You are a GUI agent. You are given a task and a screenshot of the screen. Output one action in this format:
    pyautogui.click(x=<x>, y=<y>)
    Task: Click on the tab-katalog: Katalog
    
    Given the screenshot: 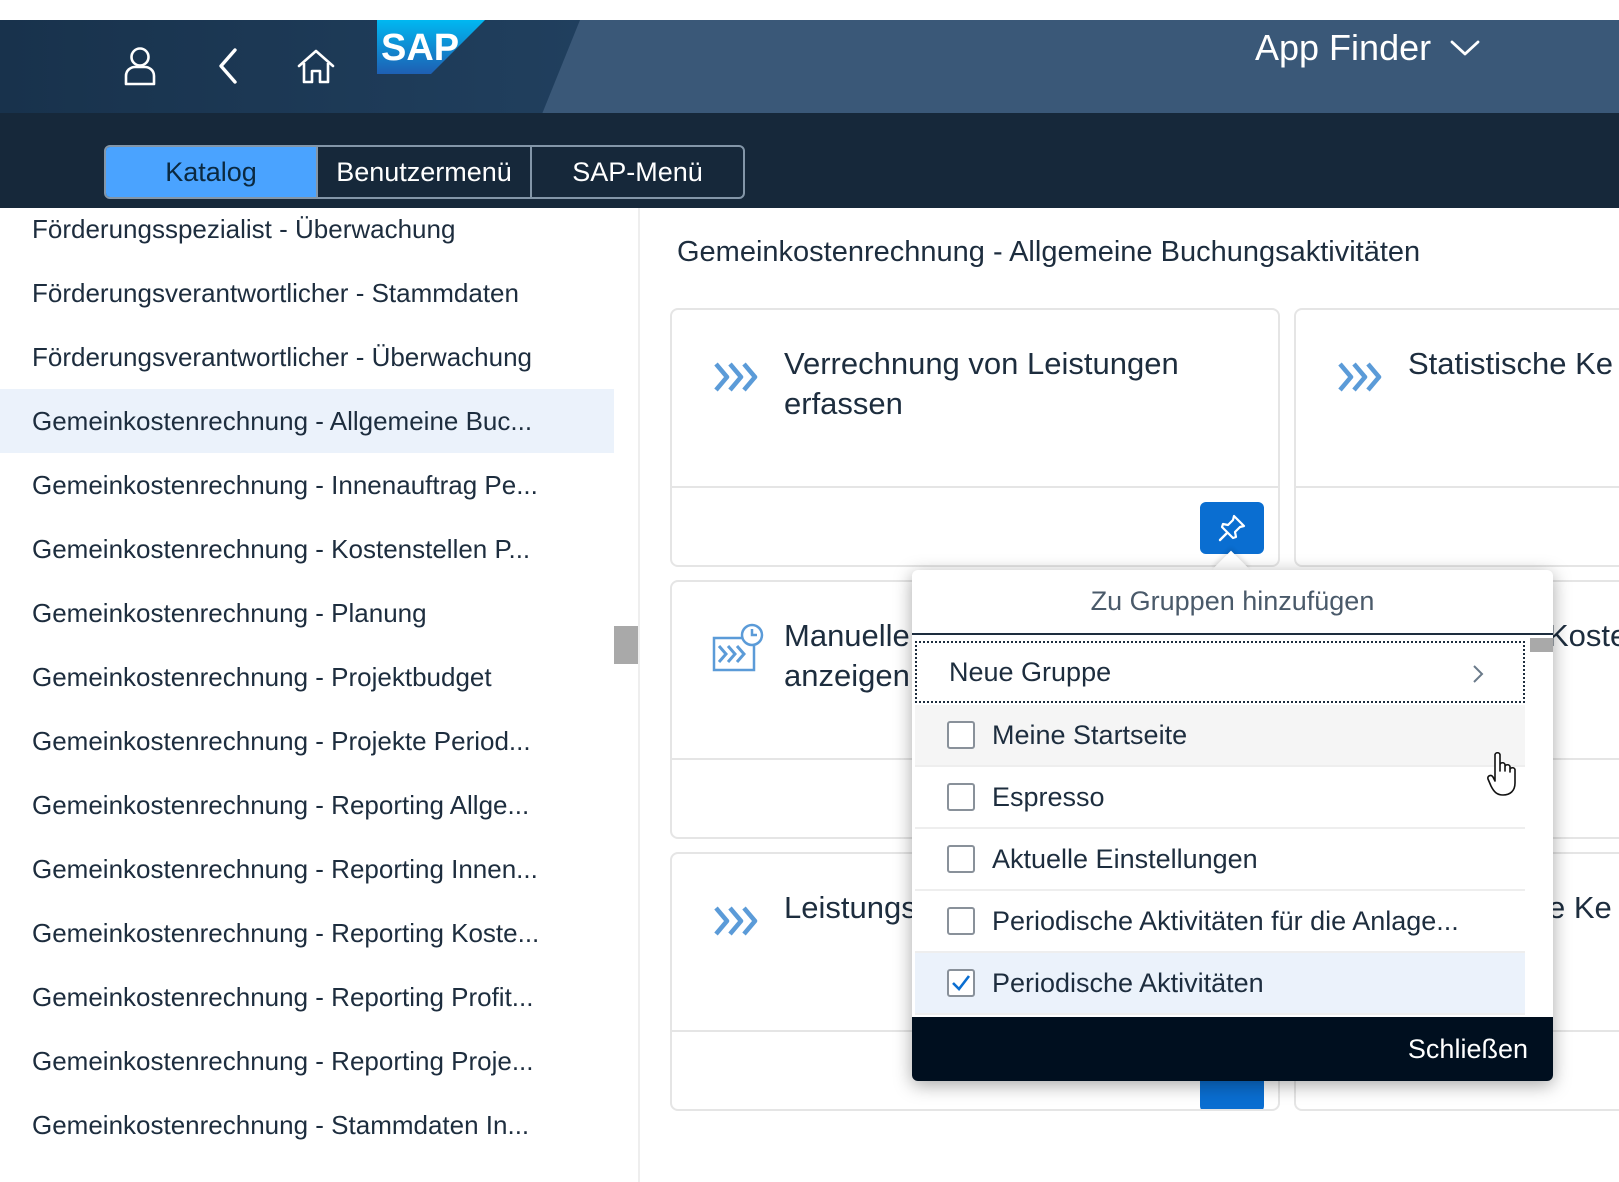 What is the action you would take?
    pyautogui.click(x=212, y=172)
    